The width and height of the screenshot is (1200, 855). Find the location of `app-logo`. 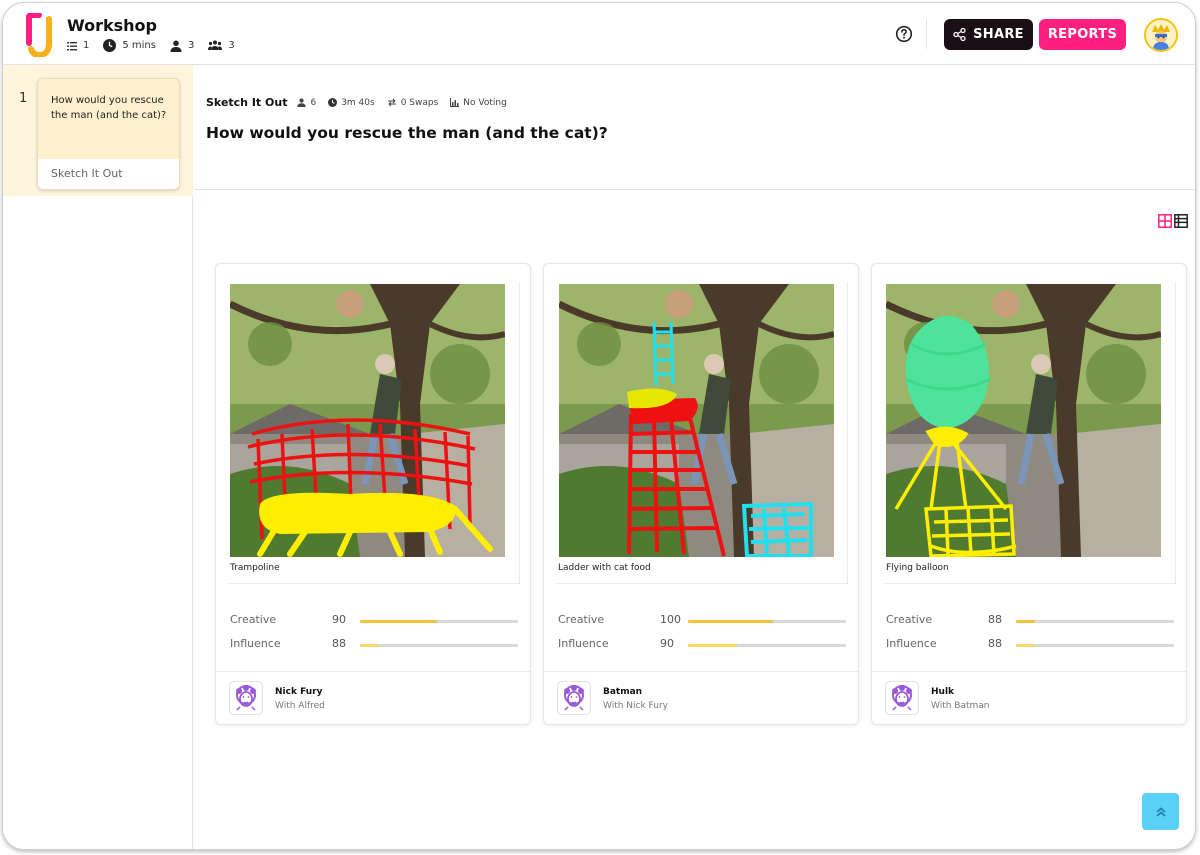

app-logo is located at coordinates (39, 35).